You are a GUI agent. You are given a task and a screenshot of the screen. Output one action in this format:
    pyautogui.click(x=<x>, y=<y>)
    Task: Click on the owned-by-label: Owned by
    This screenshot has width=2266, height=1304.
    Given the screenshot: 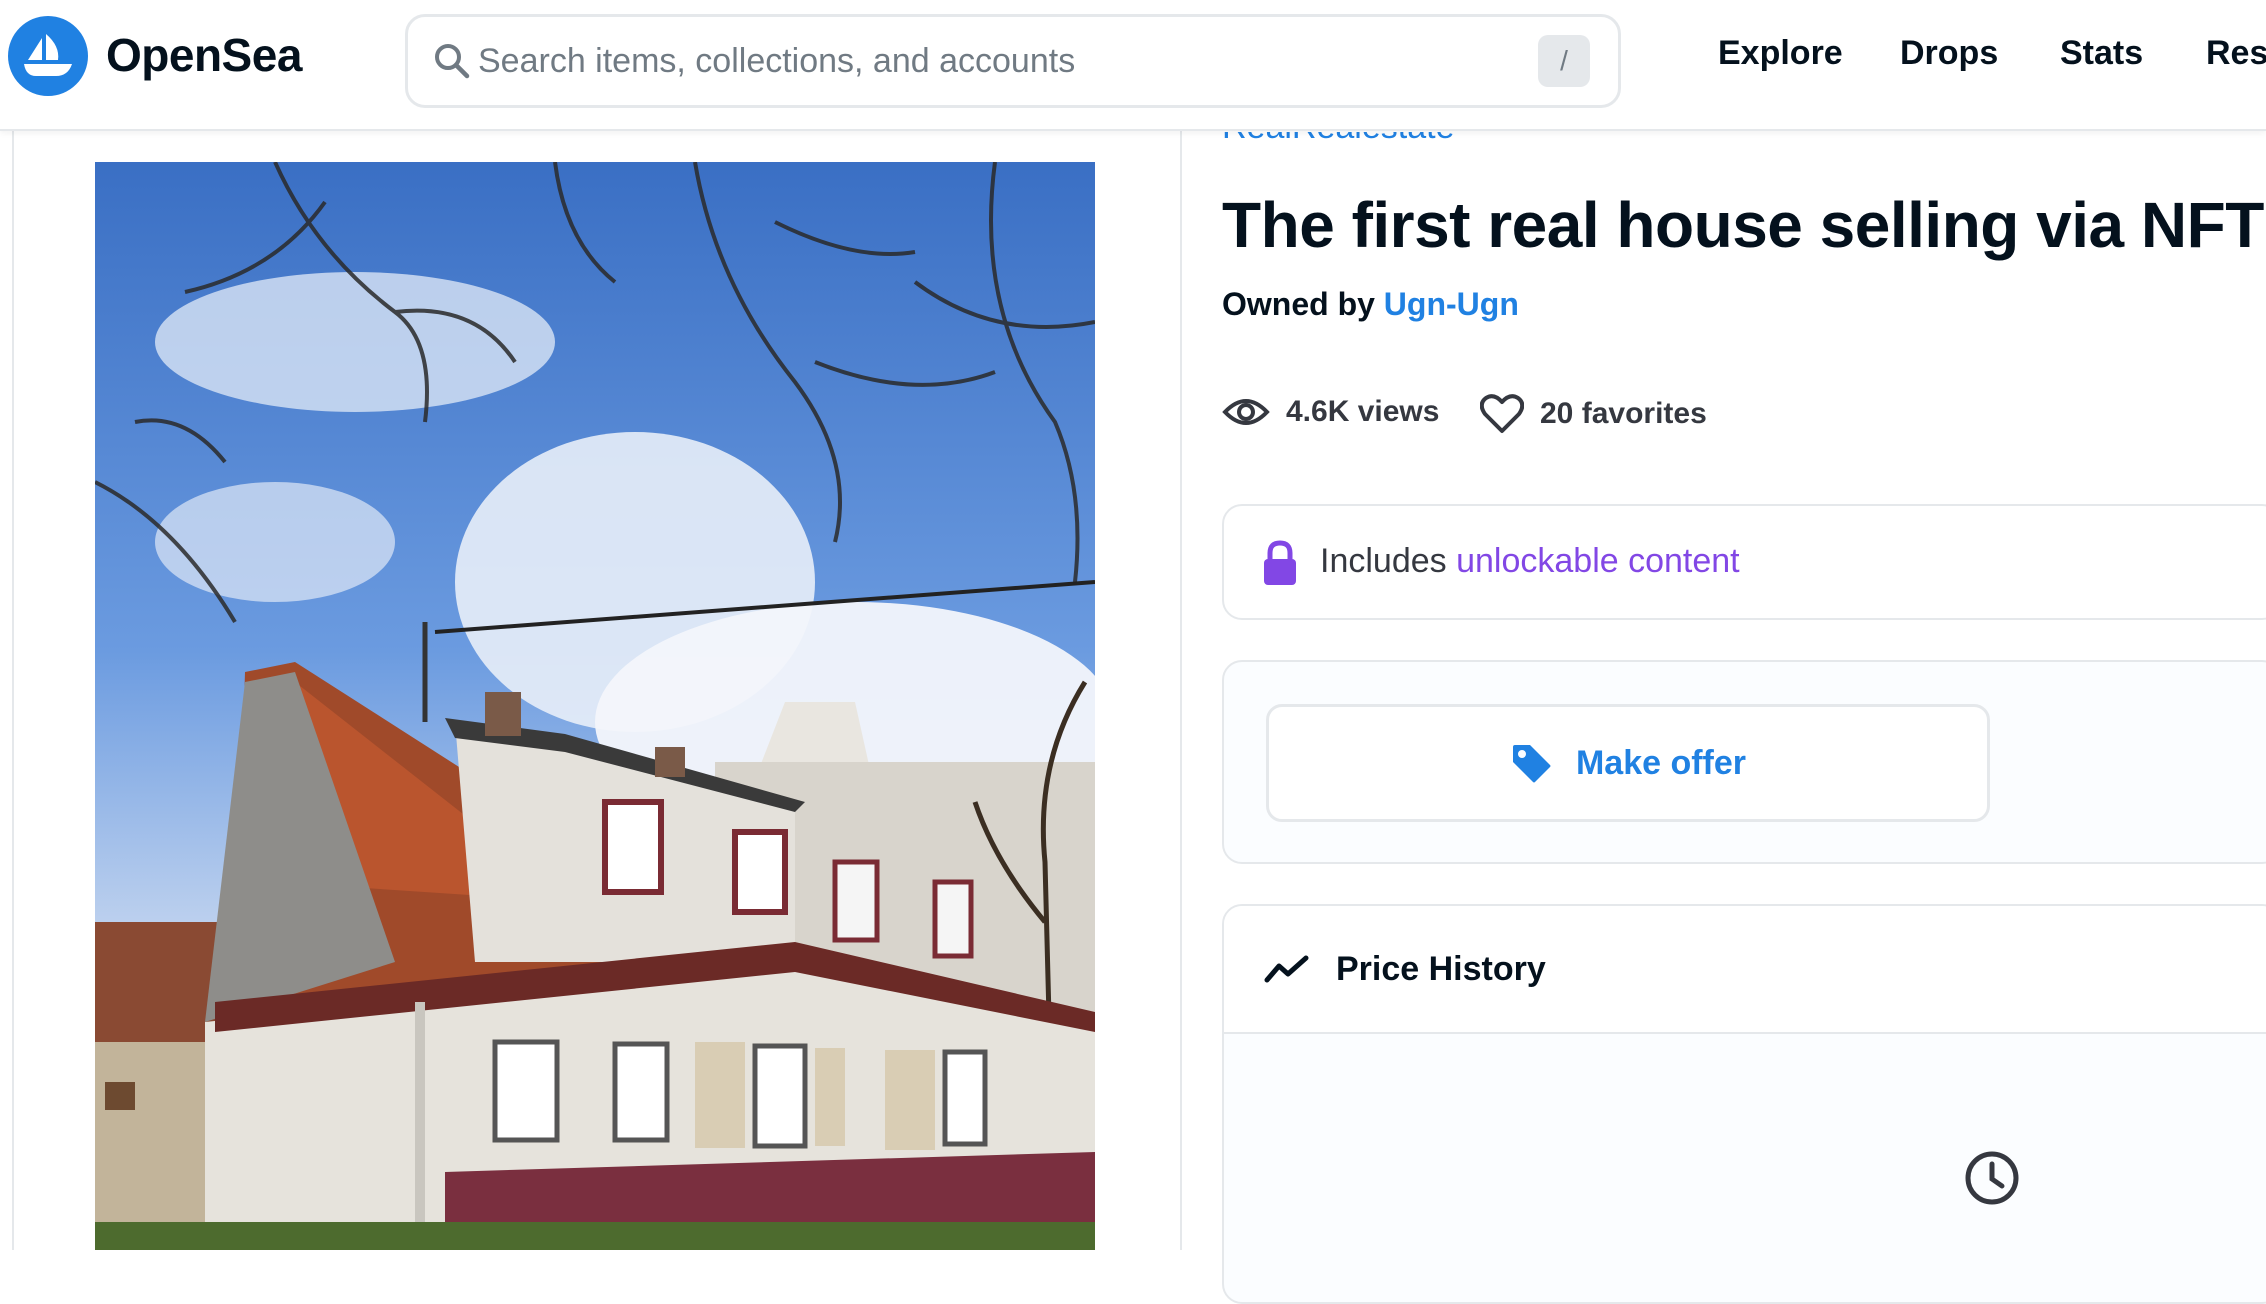 What is the action you would take?
    pyautogui.click(x=1298, y=304)
    